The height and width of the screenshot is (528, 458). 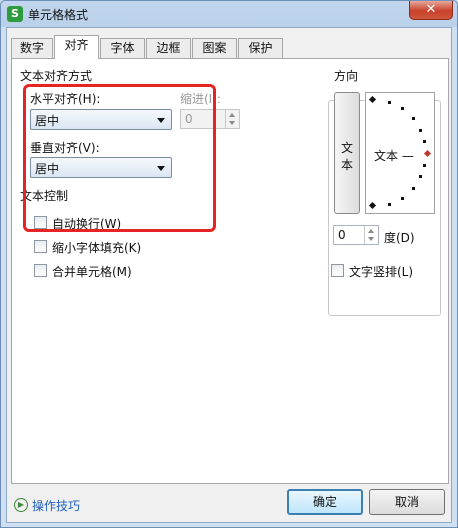 I want to click on indent-stepper: 0, so click(x=210, y=119).